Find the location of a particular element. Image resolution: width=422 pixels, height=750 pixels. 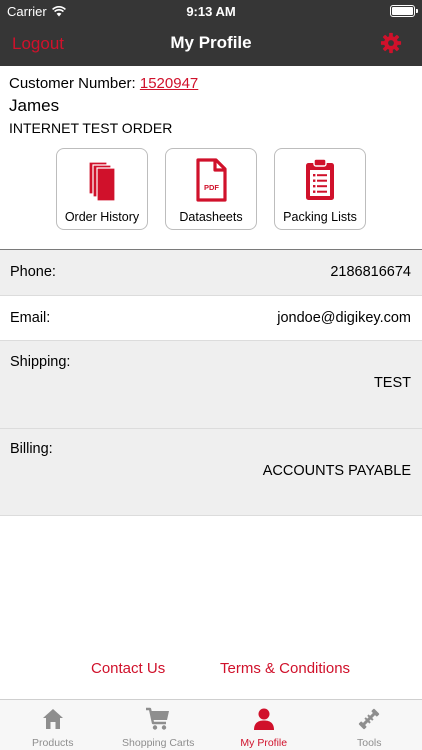

email-value: jondoe@digikey.com is located at coordinates (344, 318).